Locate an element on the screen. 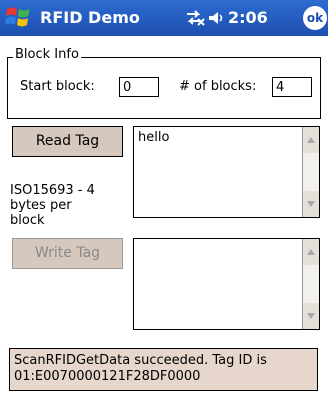 The height and width of the screenshot is (402, 328). read-vertical-scrollbar is located at coordinates (310, 172).